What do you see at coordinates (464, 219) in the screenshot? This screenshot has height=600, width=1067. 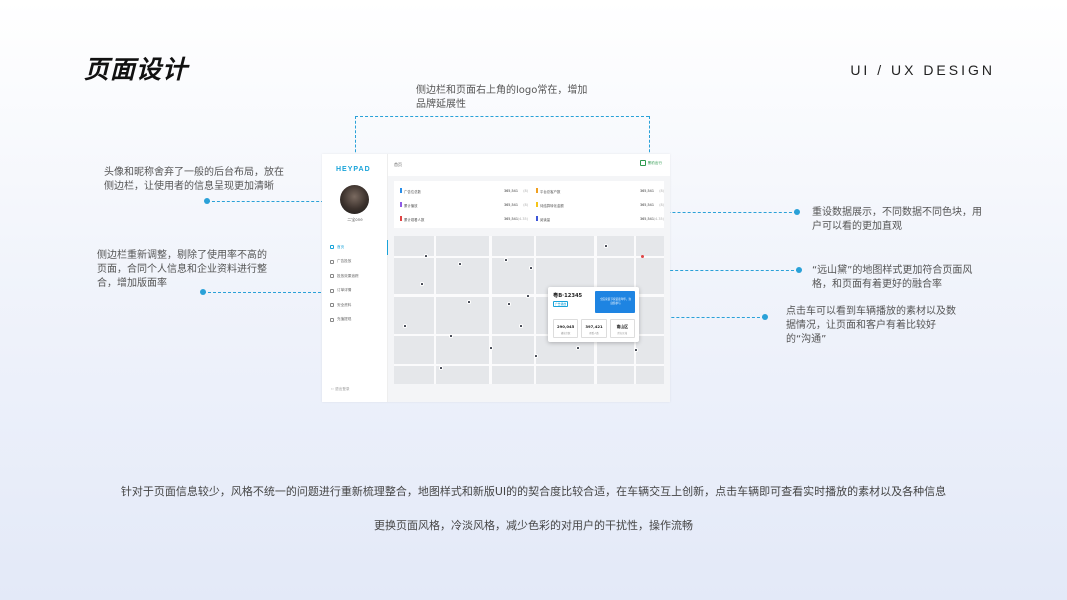 I see `stat-card: 累计观看人数 365,541 (4.35)` at bounding box center [464, 219].